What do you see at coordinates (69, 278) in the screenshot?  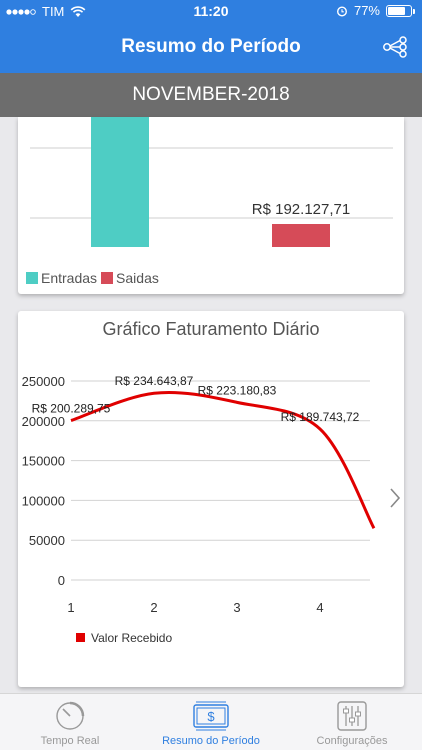 I see `legend-entradas: Entradas` at bounding box center [69, 278].